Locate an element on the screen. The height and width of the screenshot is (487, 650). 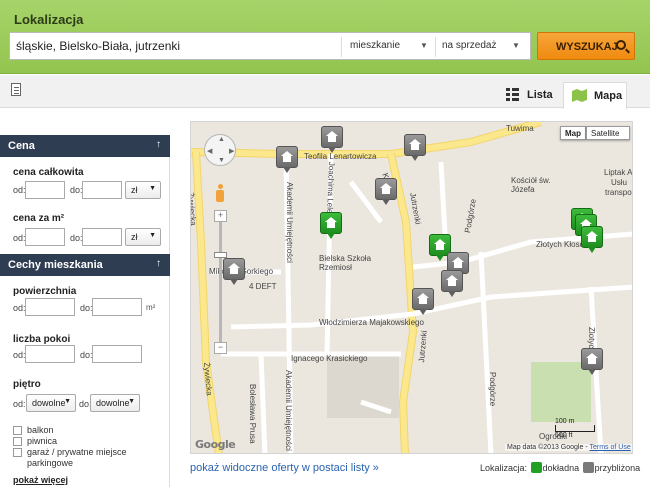
rooms-to-input is located at coordinates (117, 354).